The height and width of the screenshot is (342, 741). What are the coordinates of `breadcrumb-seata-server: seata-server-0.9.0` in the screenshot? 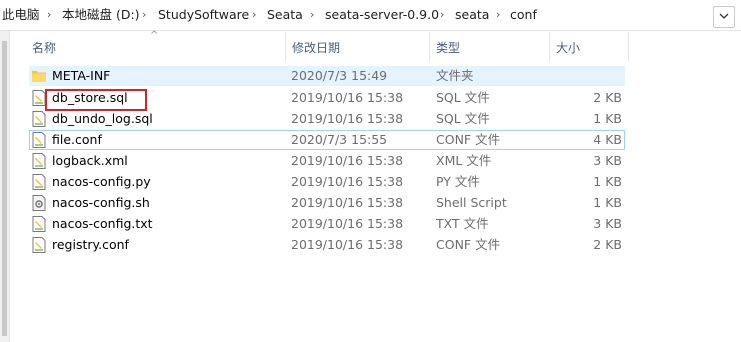 It's located at (382, 15).